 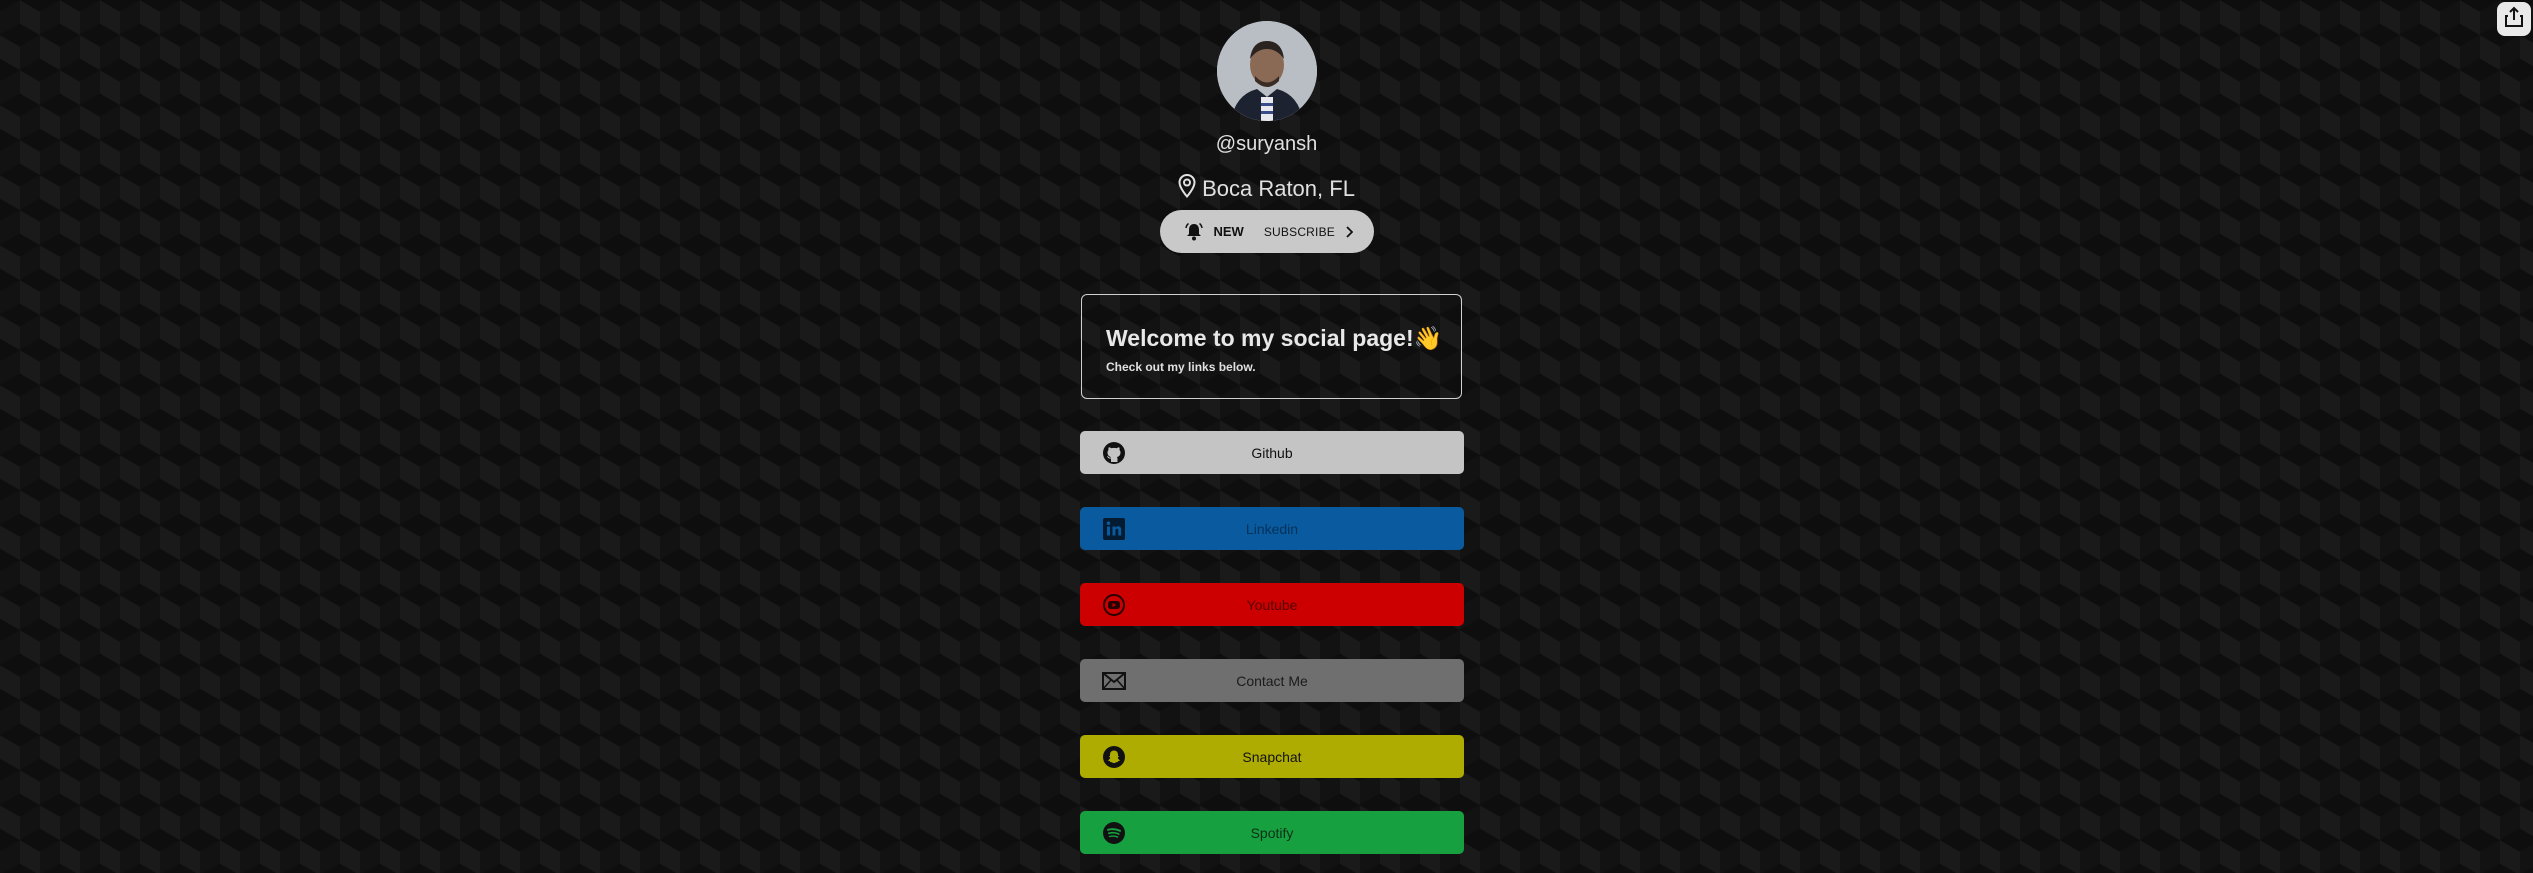 I want to click on link-label: Snapchat, so click(x=1272, y=756).